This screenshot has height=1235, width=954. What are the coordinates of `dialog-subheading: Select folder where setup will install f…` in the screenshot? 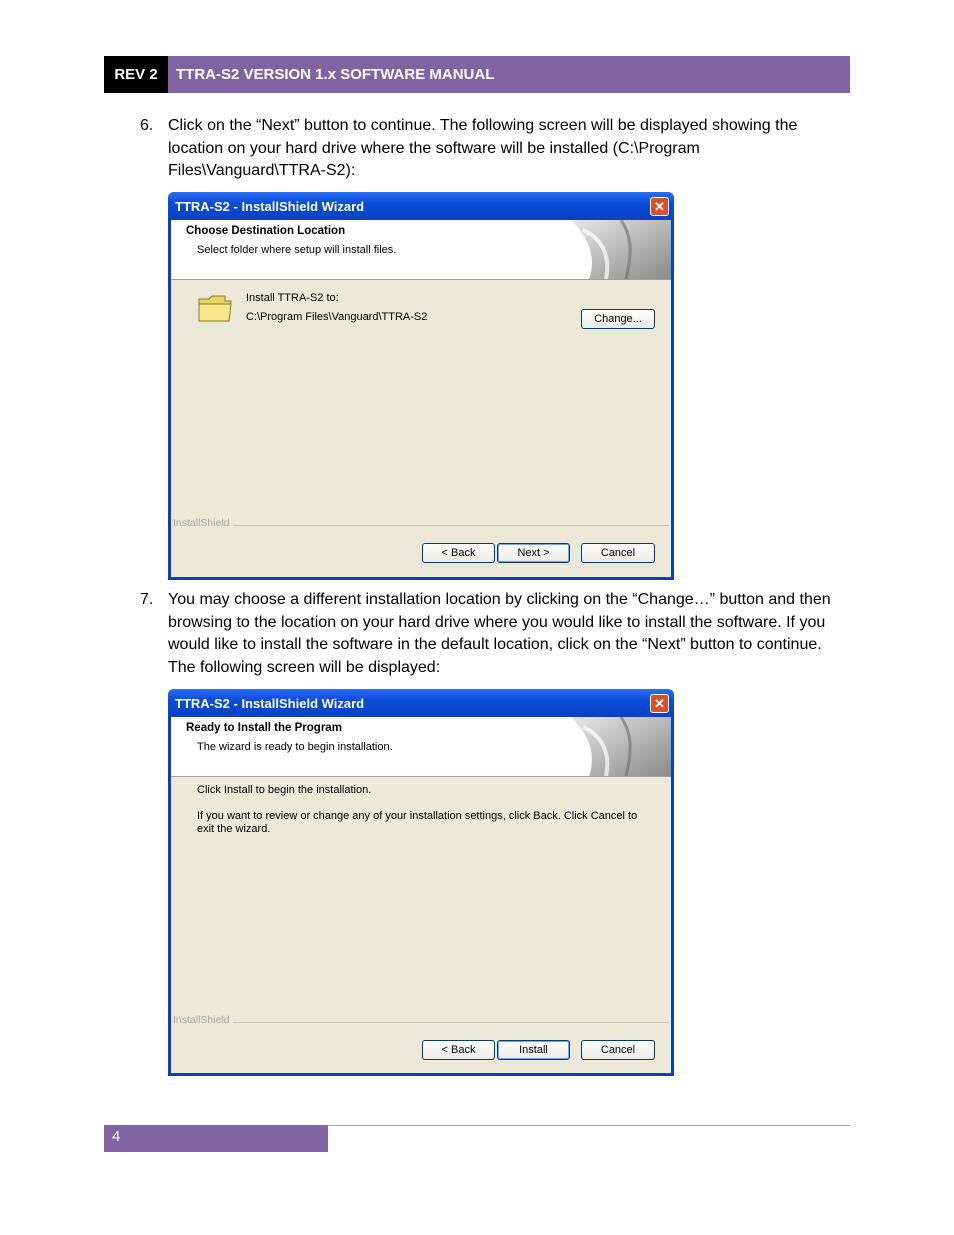 It's located at (297, 250).